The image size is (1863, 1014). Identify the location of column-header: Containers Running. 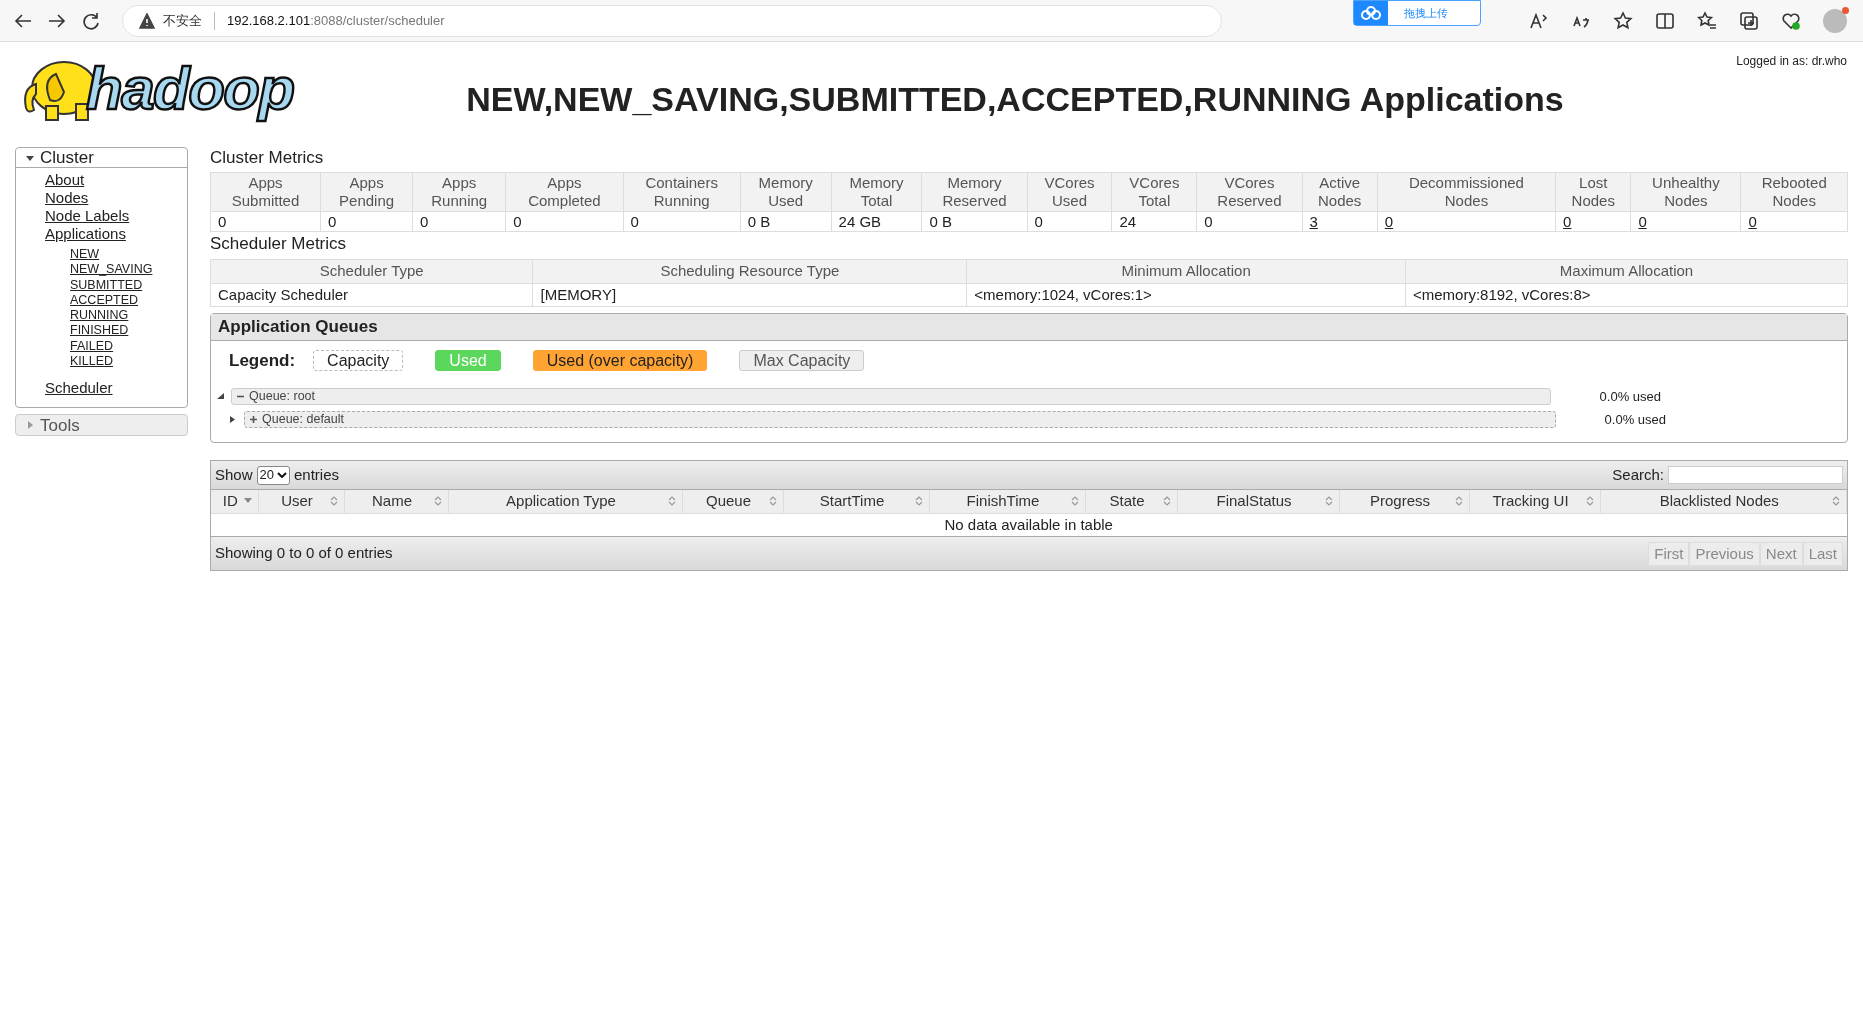
(681, 192).